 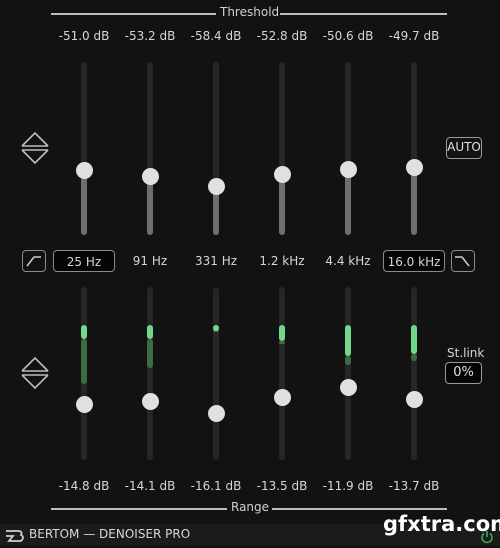 I want to click on threshold-header-line-right, so click(x=363, y=14).